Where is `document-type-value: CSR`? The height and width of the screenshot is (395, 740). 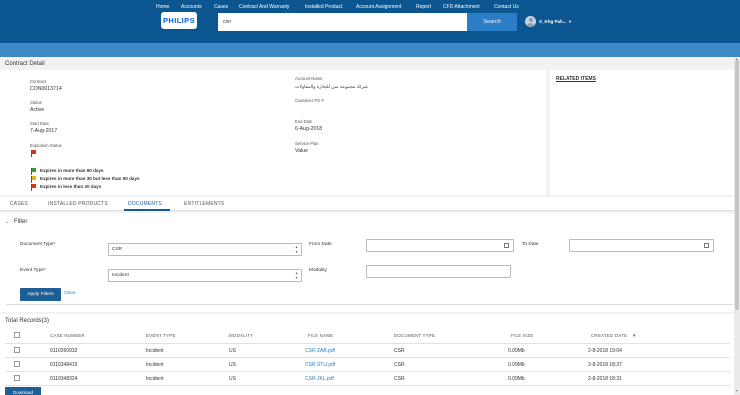
document-type-value: CSR is located at coordinates (117, 249).